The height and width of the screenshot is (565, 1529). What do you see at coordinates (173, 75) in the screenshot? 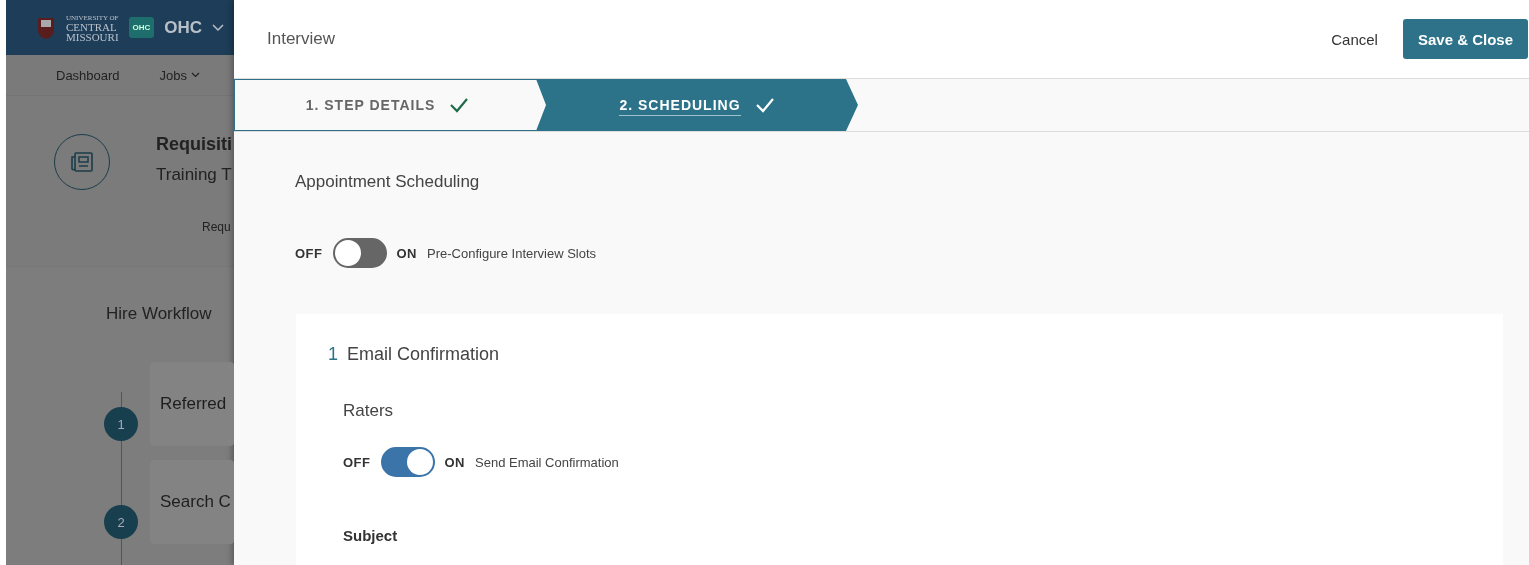
I see `nav-link: Jobs` at bounding box center [173, 75].